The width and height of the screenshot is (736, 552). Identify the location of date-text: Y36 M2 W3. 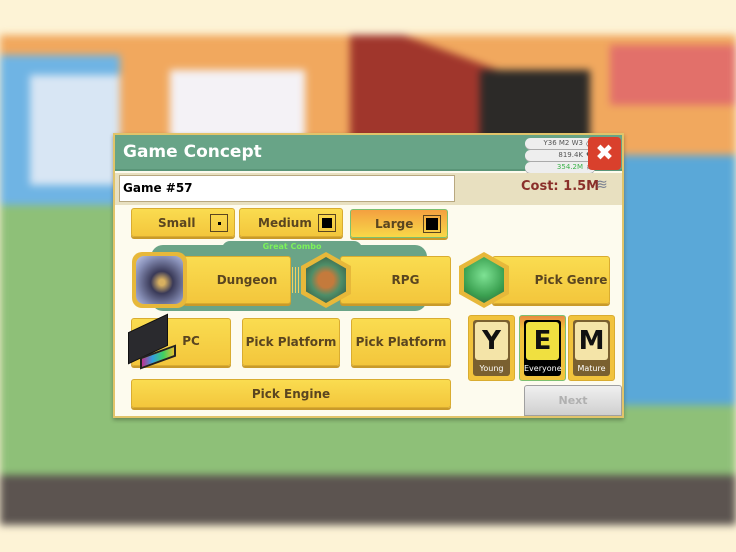
(563, 143).